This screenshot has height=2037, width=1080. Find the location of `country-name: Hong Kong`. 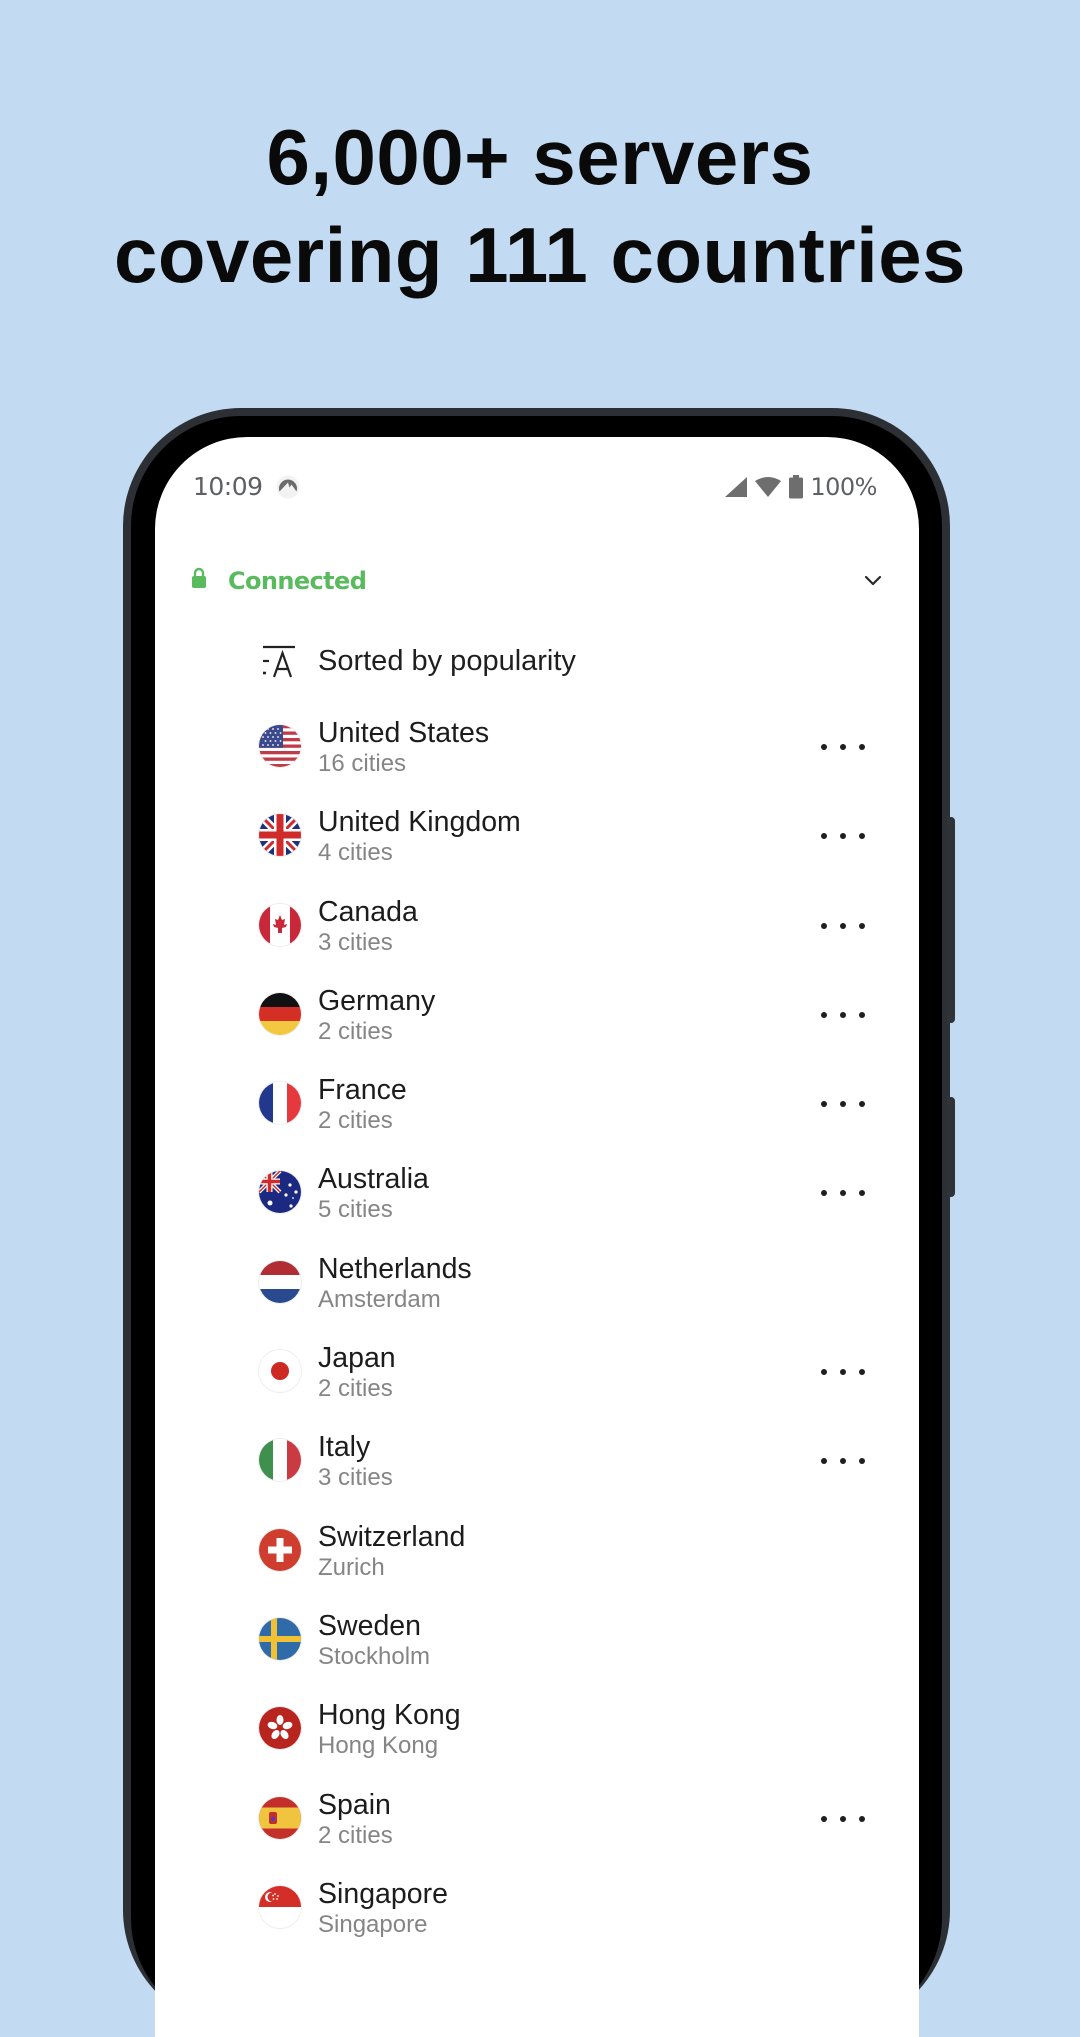

country-name: Hong Kong is located at coordinates (389, 1715).